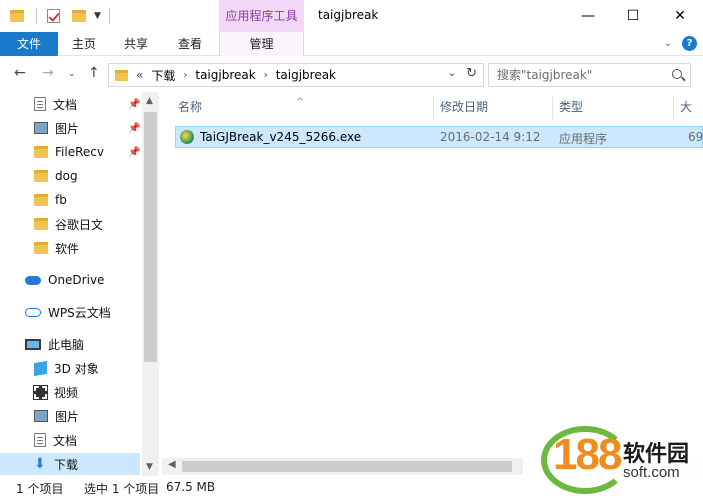  Describe the element at coordinates (149, 101) in the screenshot. I see `scroll-up-icon: ▲` at that location.